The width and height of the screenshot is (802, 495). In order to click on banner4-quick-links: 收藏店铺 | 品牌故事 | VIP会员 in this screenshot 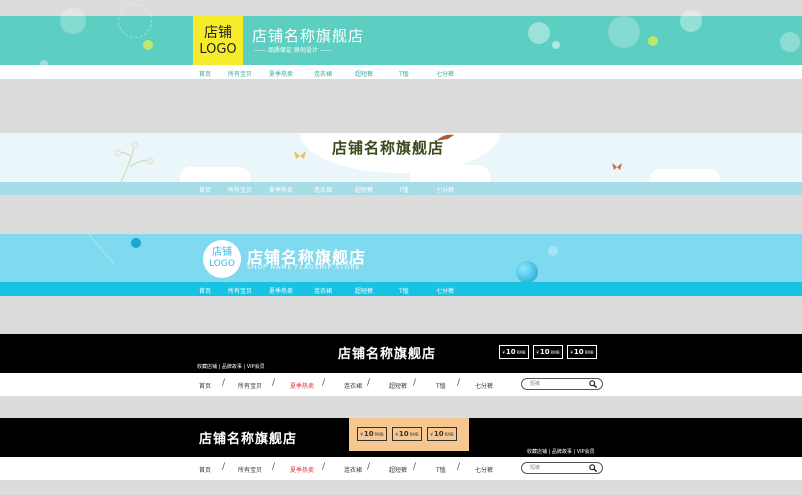, I will do `click(231, 366)`.